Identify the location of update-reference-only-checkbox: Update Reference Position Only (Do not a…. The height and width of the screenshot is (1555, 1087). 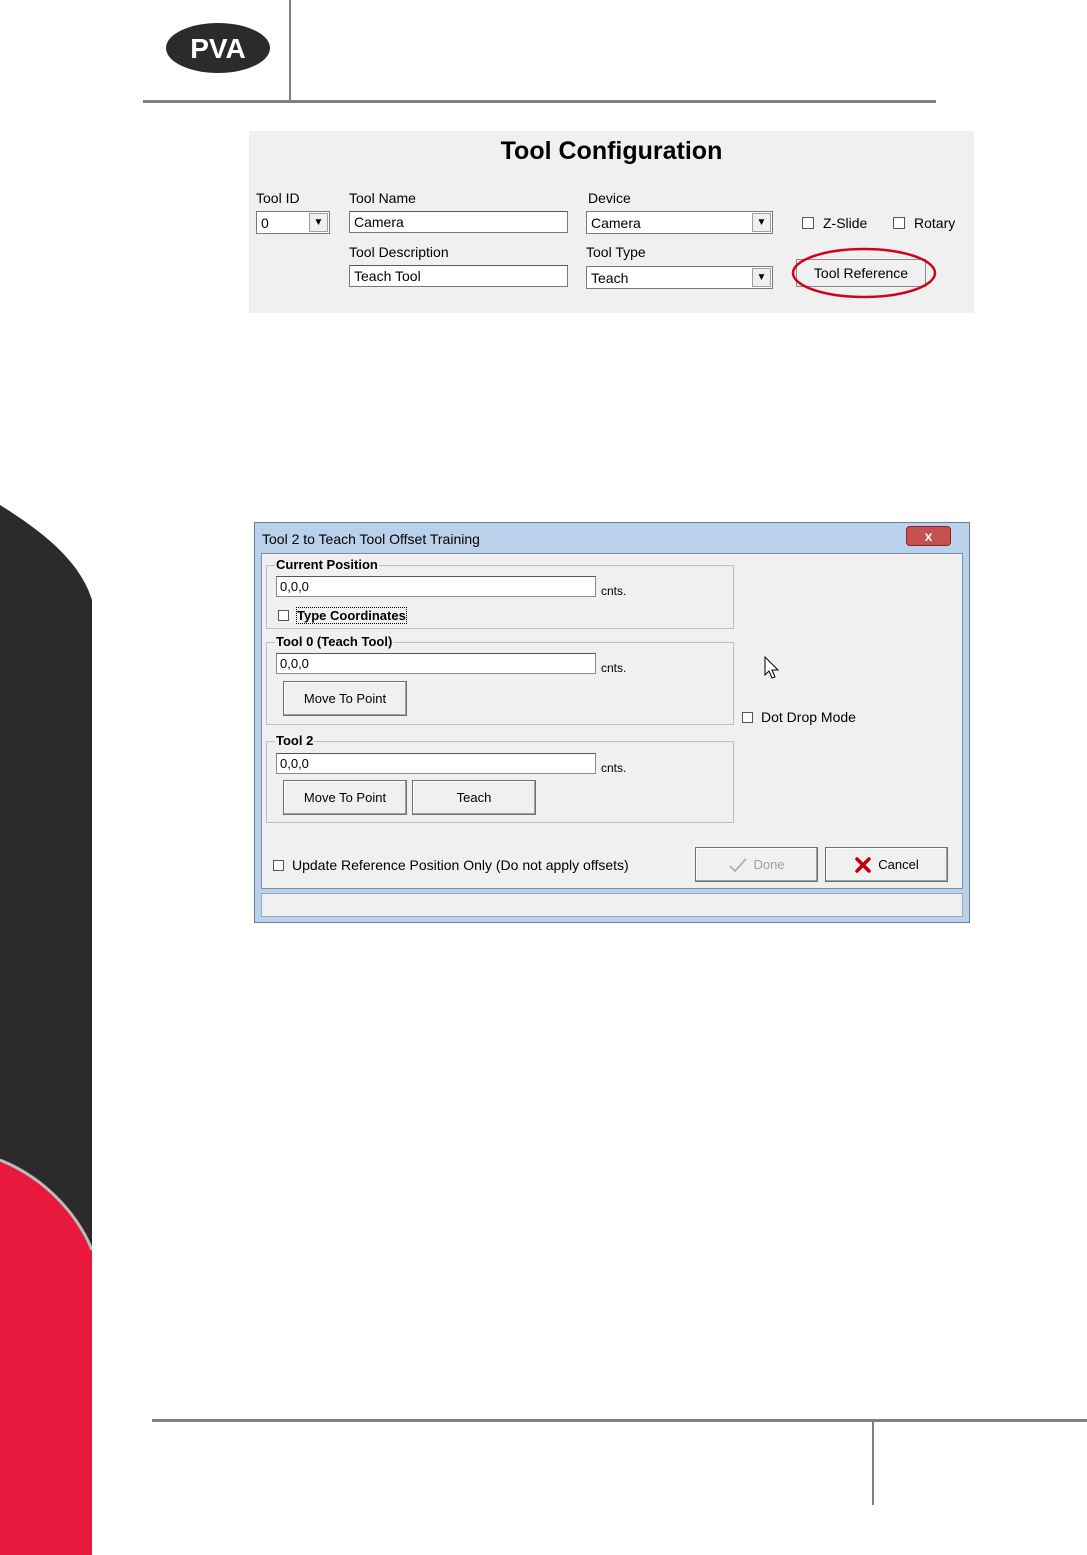
(451, 865).